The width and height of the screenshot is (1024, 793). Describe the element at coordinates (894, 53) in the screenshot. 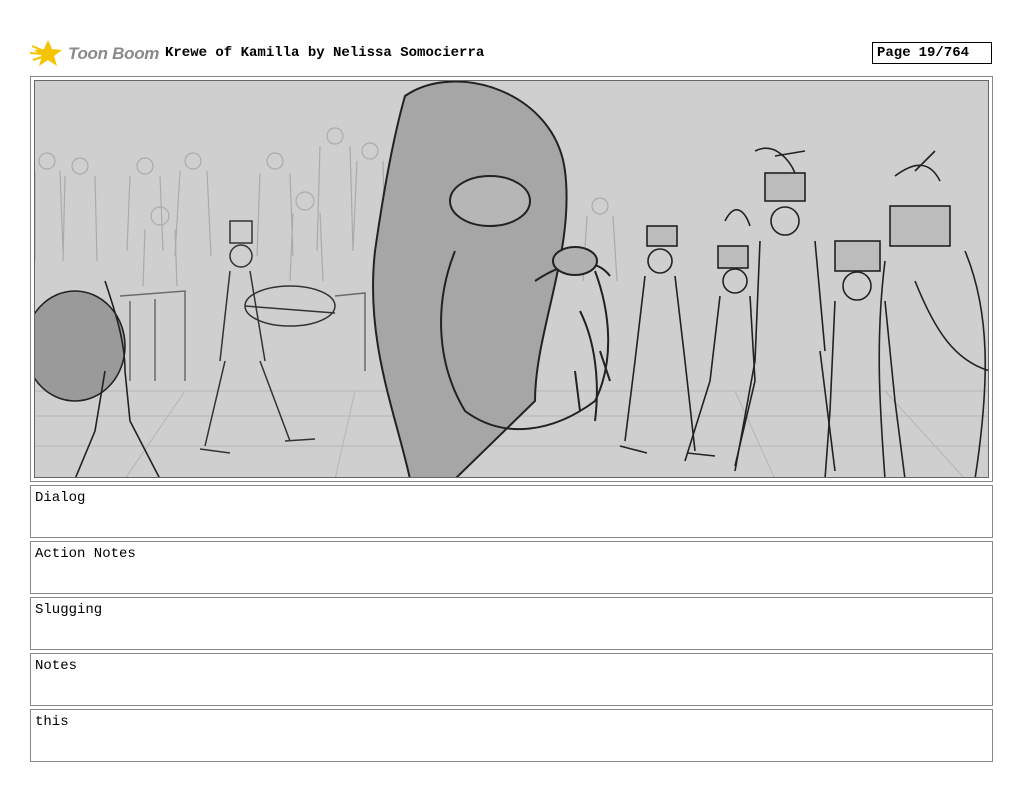

I see `page-label: Page` at that location.